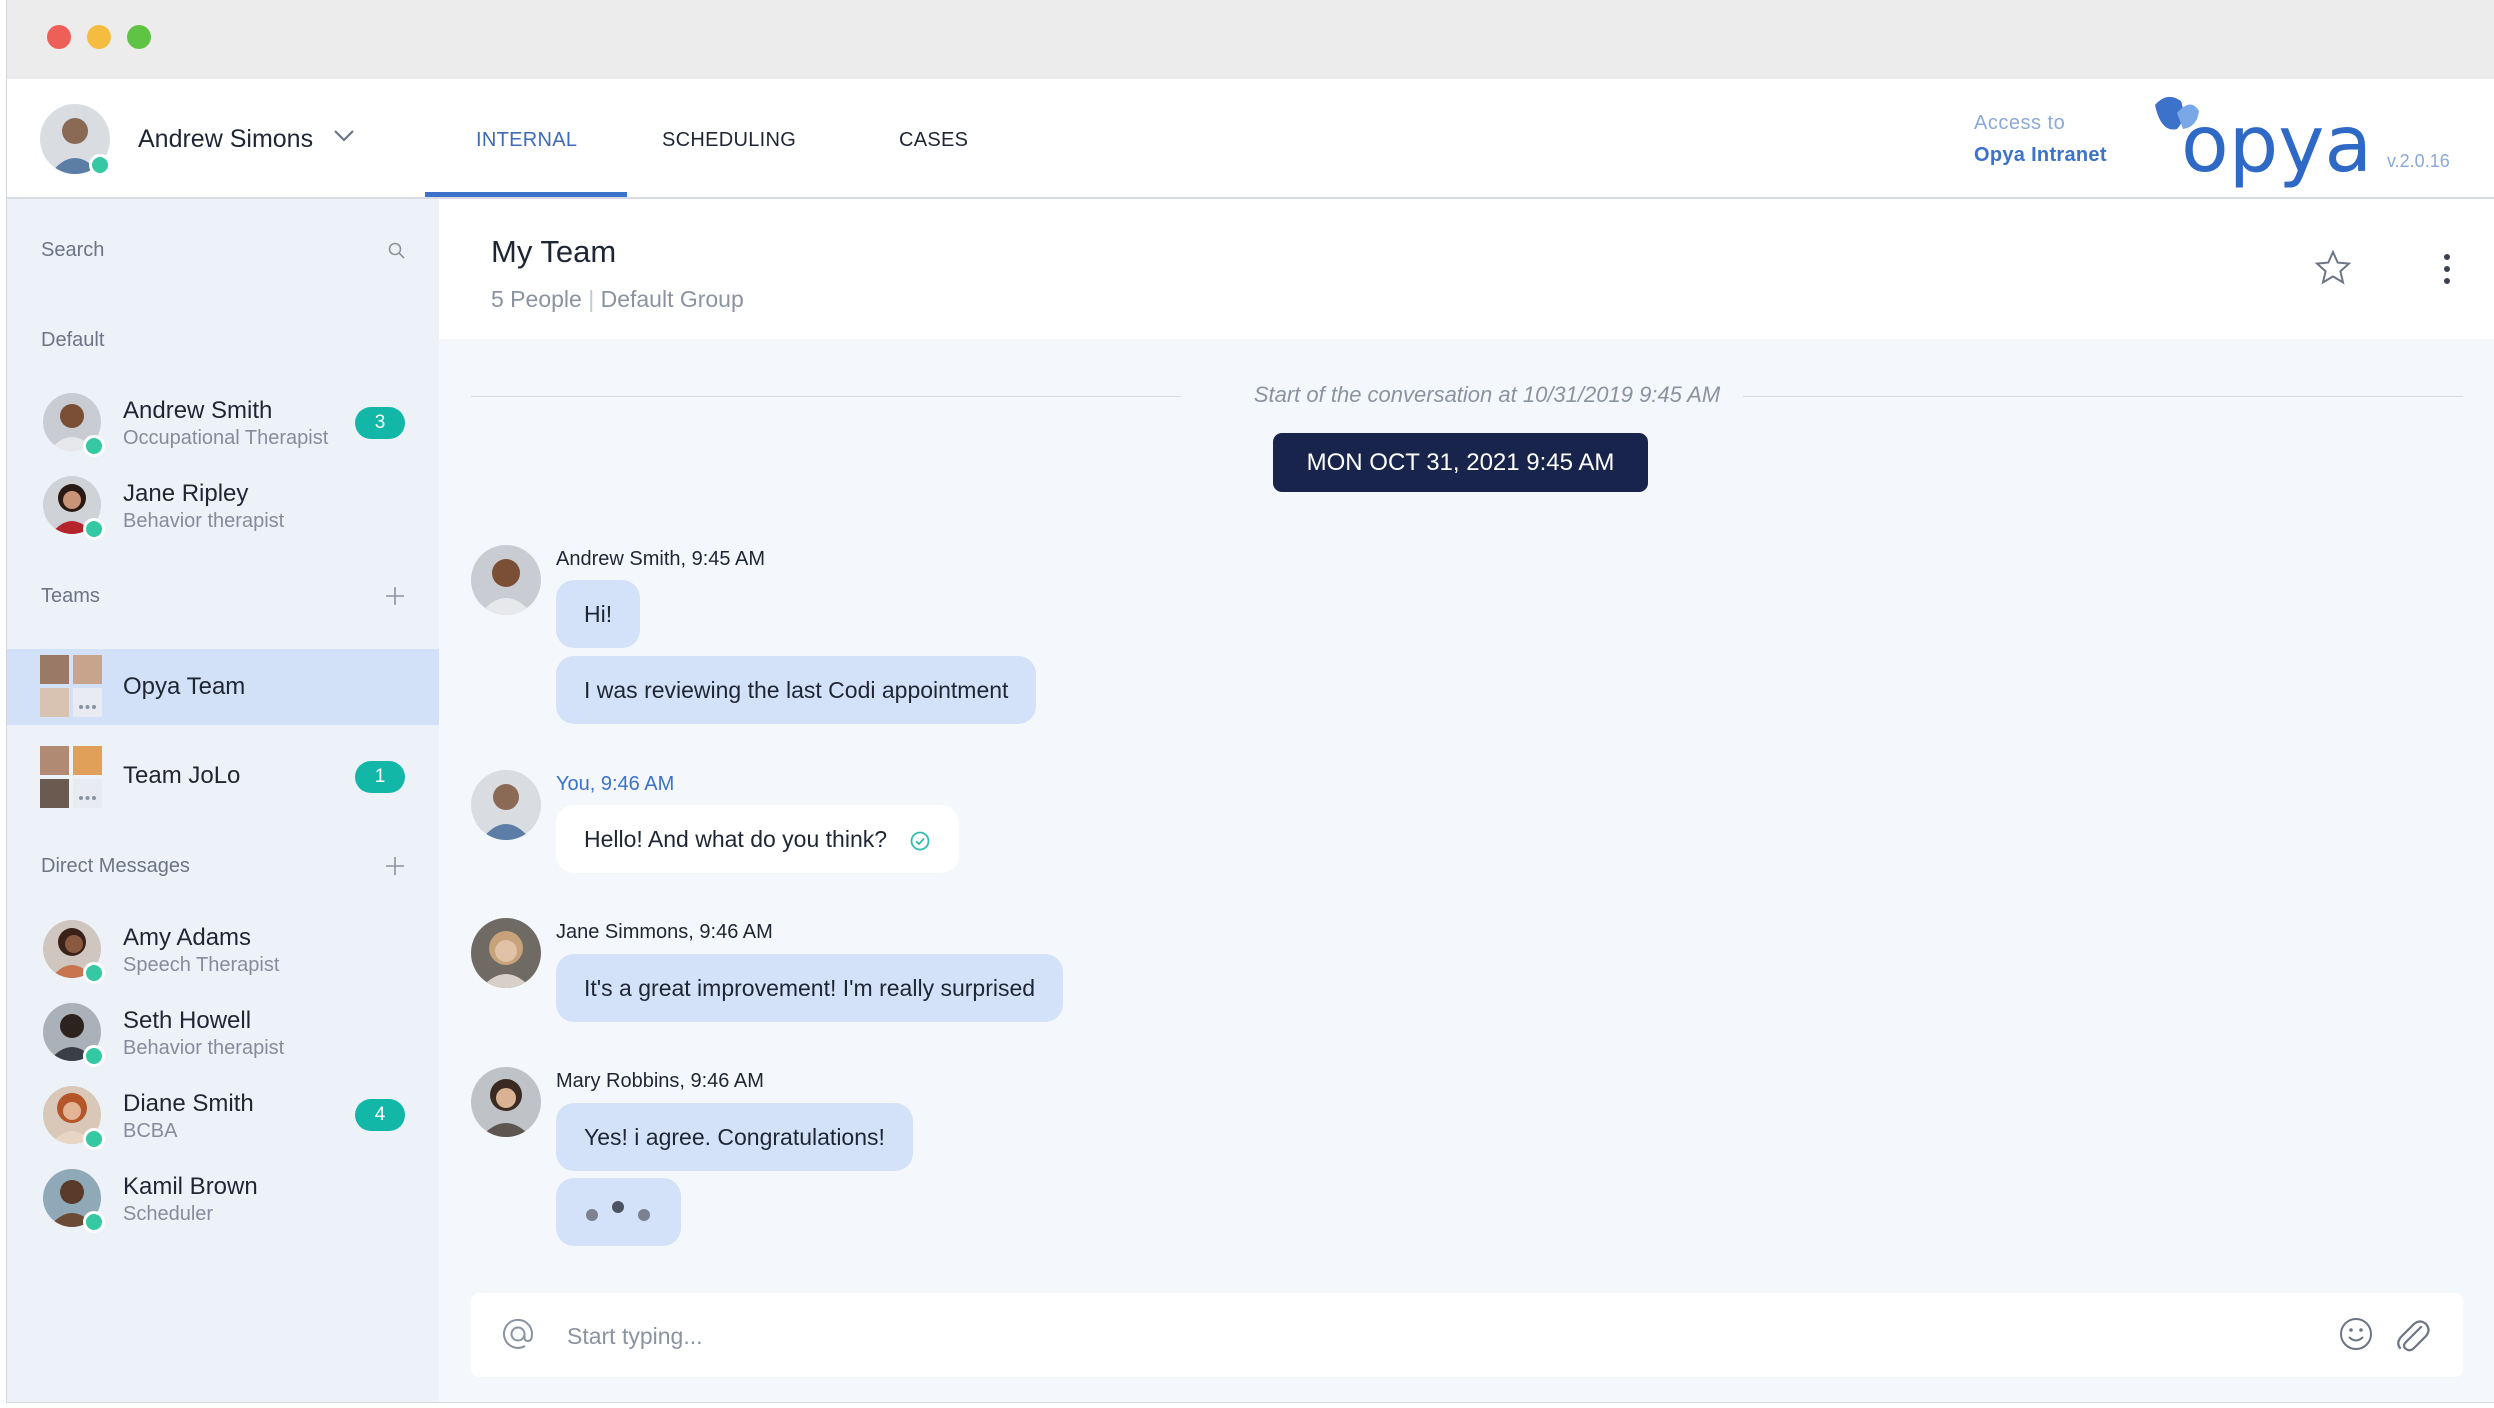 This screenshot has width=2494, height=1408. I want to click on user-name: Andrew Simons, so click(225, 139).